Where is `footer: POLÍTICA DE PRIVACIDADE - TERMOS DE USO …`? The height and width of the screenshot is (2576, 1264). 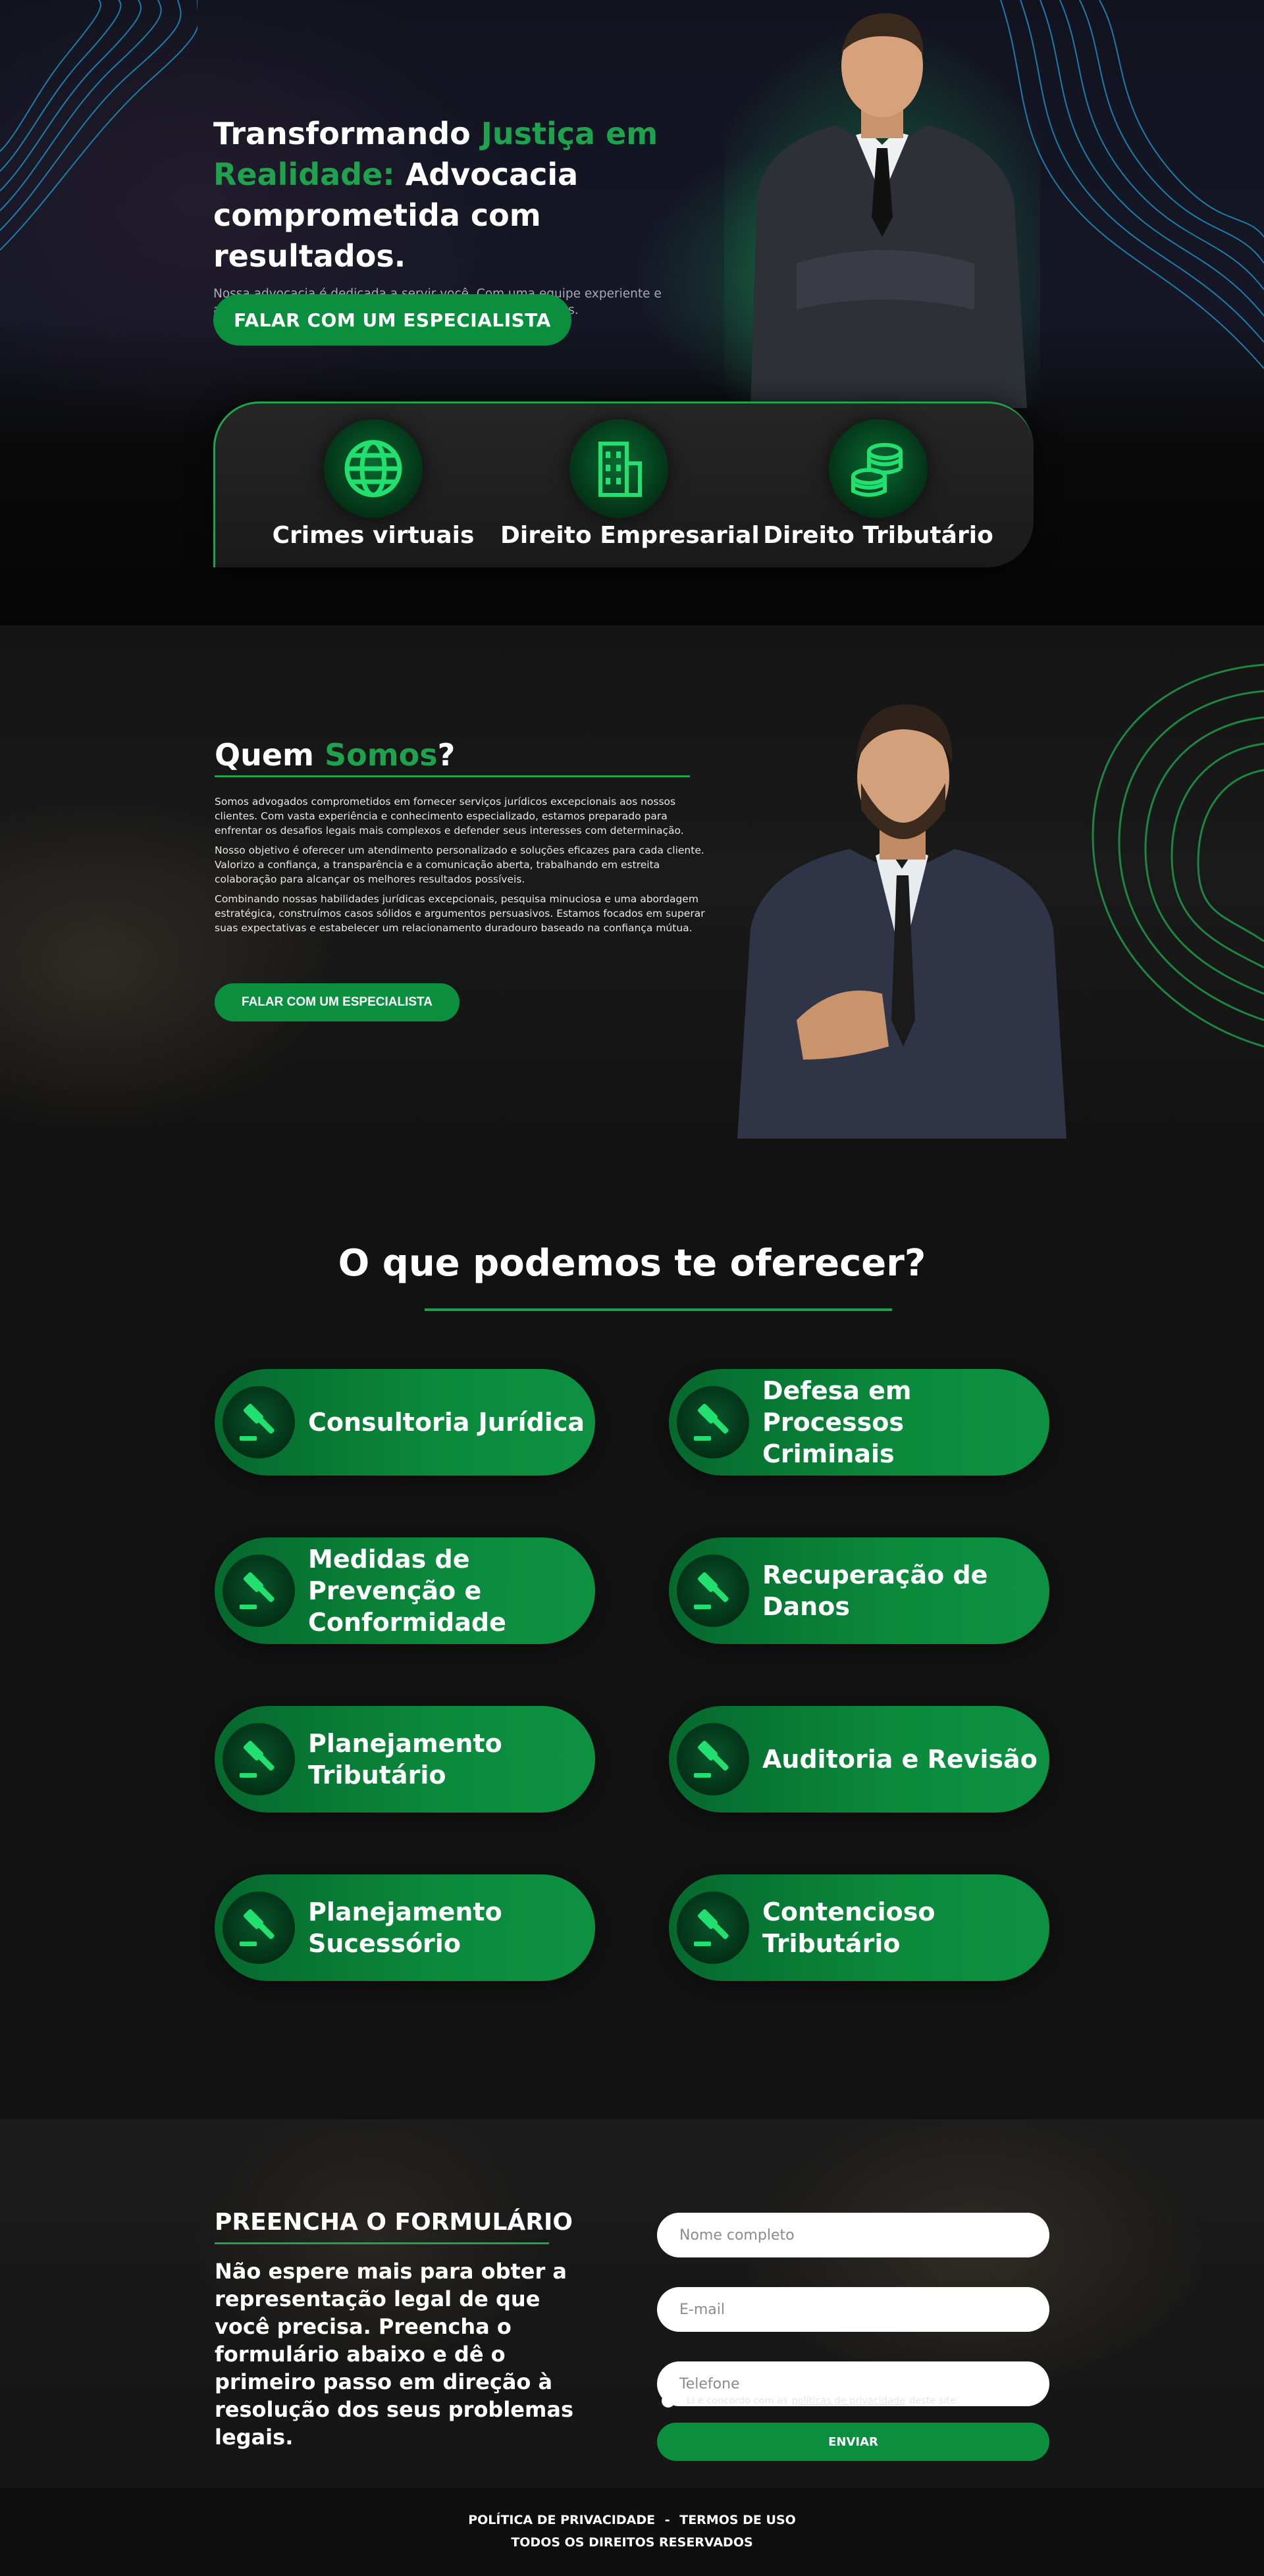 footer: POLÍTICA DE PRIVACIDADE - TERMOS DE USO … is located at coordinates (632, 2532).